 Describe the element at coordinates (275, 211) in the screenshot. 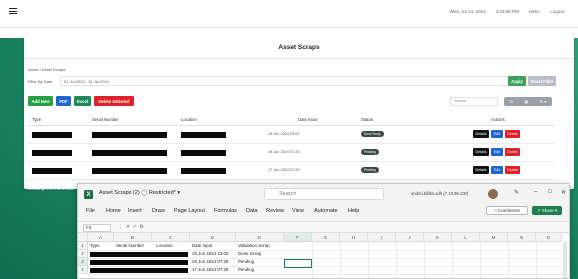

I see `tab-review: Review` at that location.